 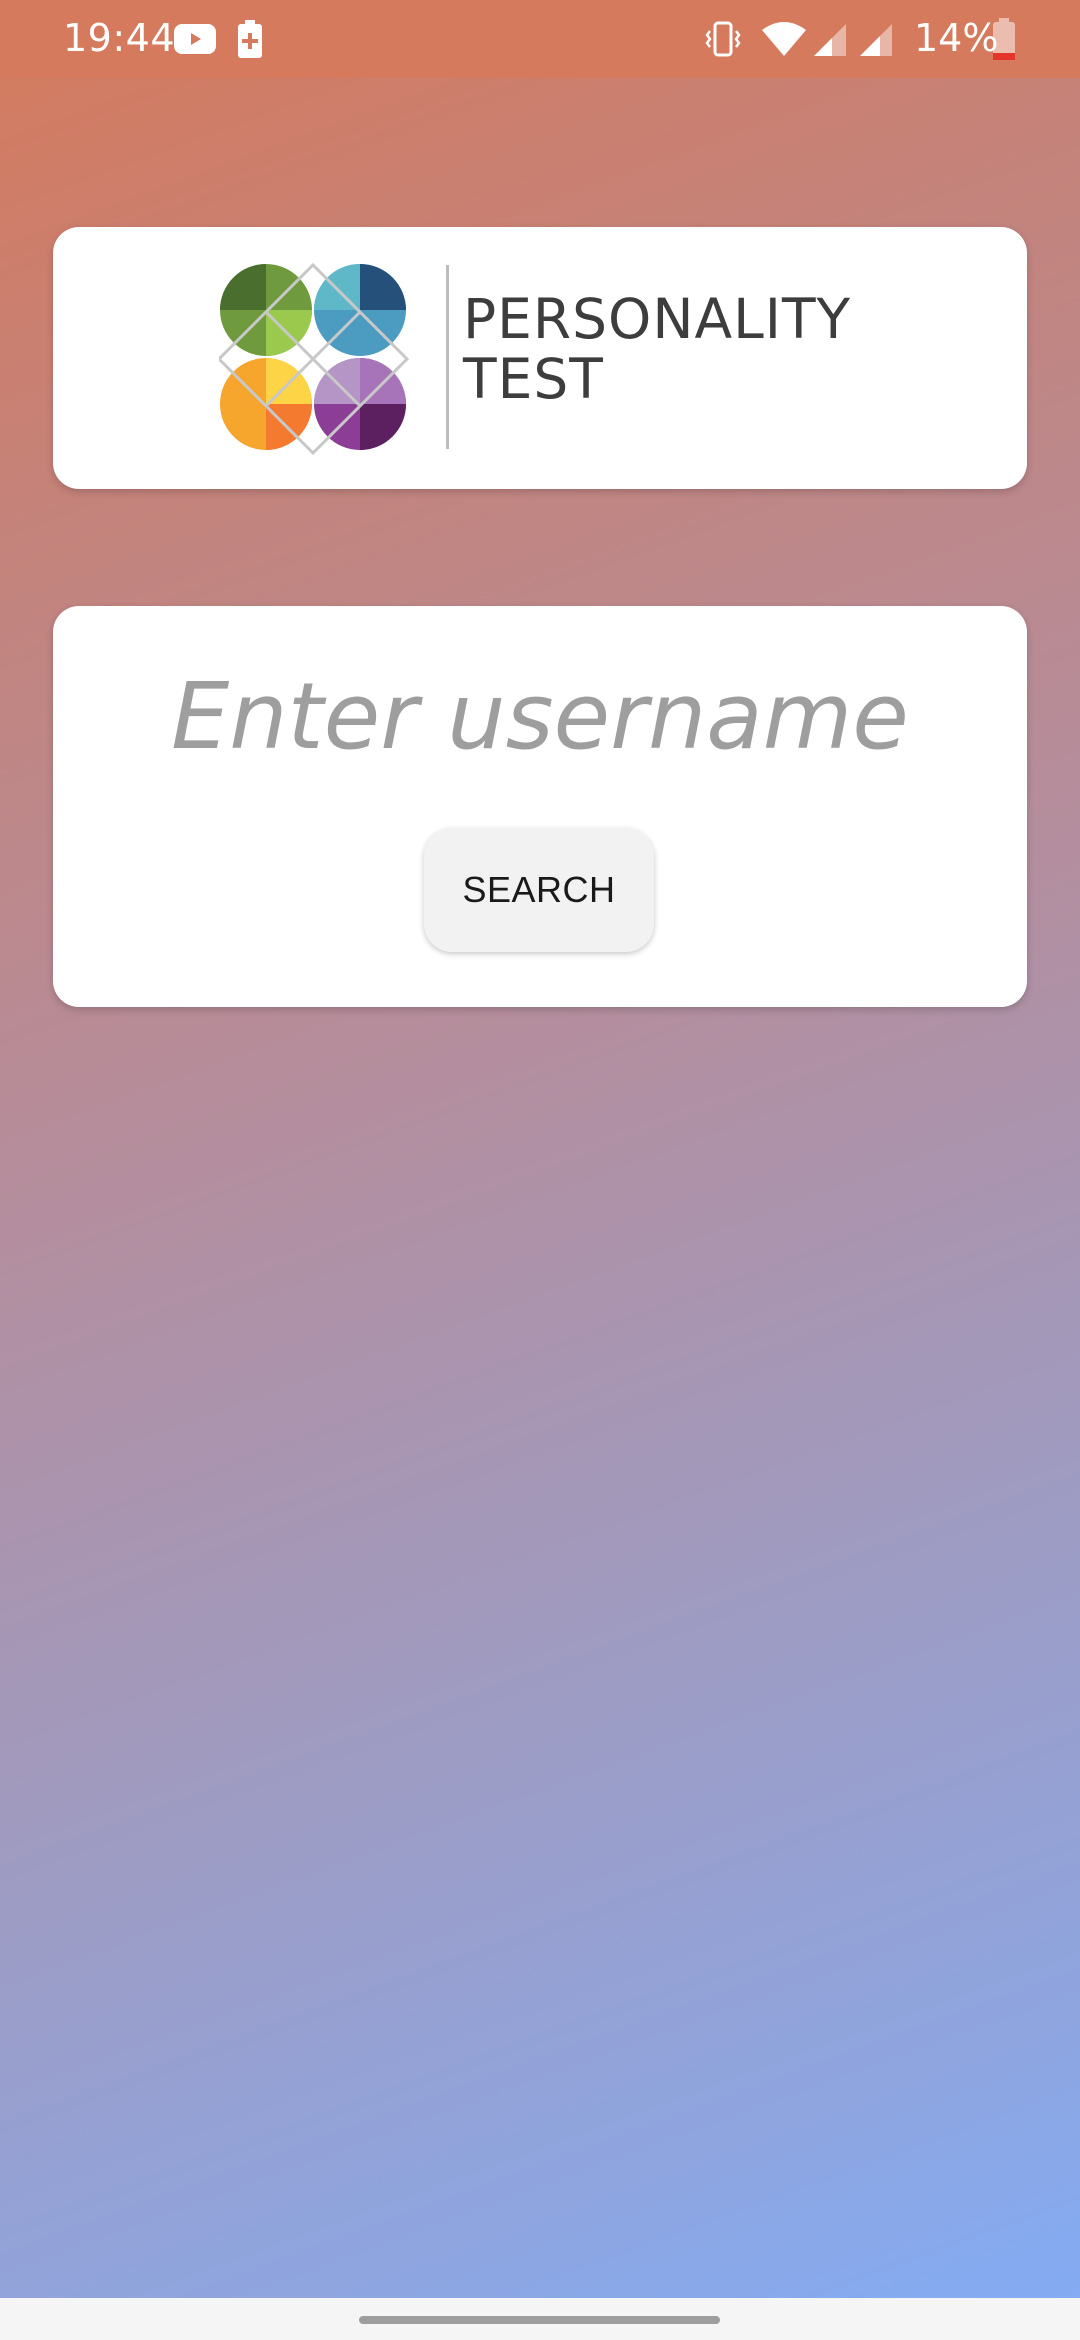 I want to click on battery-percentage: 14%, so click(x=956, y=38).